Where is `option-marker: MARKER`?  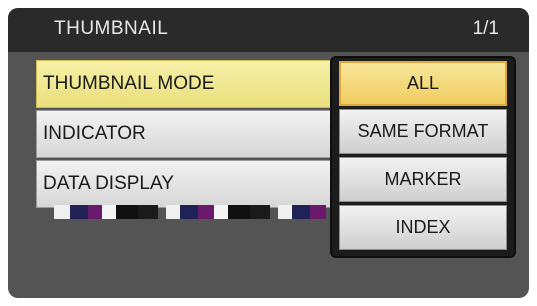
option-marker: MARKER is located at coordinates (423, 179).